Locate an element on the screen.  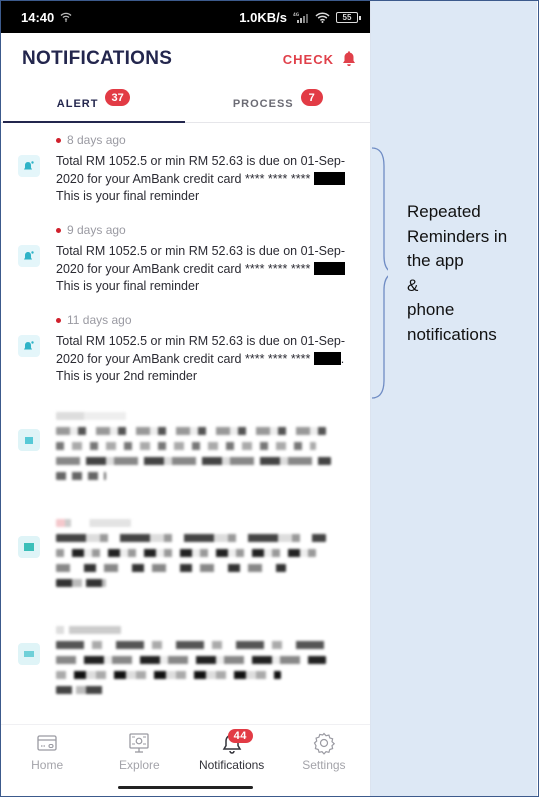
page-header: NOTIFICATIONS CHECK is located at coordinates (185, 59).